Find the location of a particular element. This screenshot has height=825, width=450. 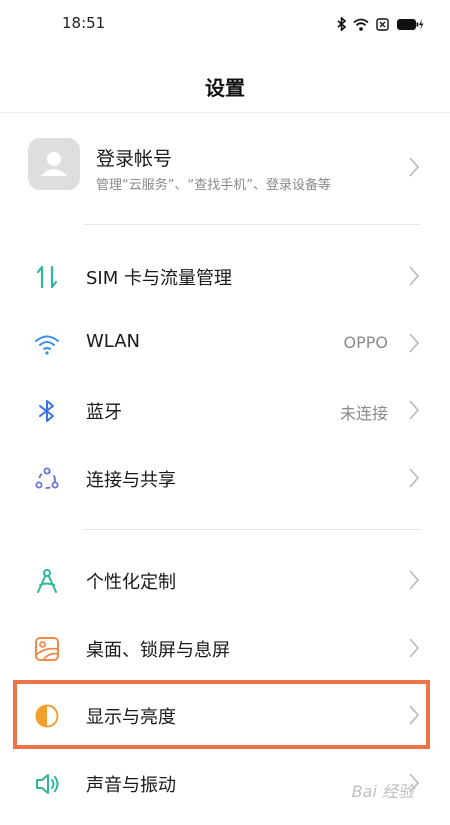

sound-icon is located at coordinates (47, 784).